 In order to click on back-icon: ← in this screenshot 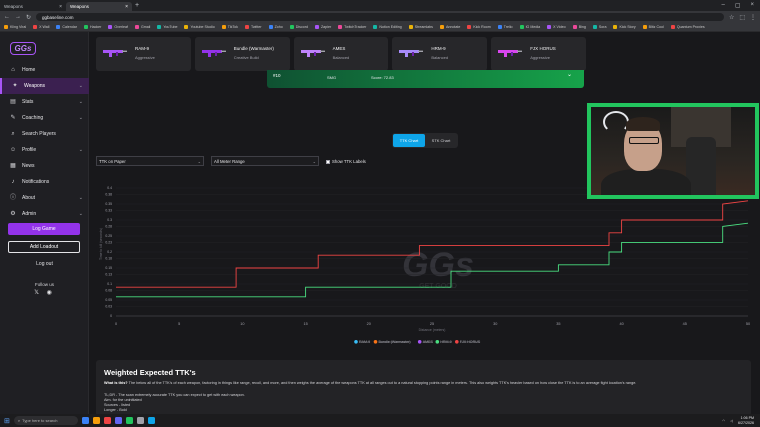, I will do `click(7, 17)`.